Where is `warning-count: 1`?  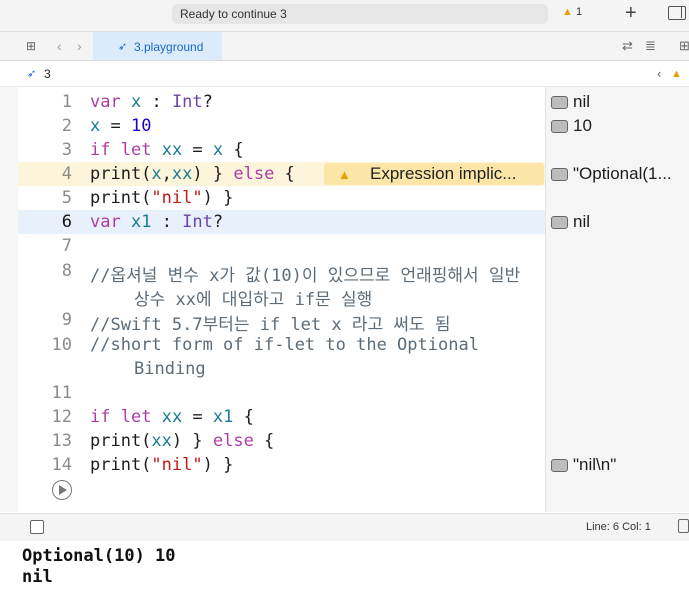
warning-count: 1 is located at coordinates (579, 12).